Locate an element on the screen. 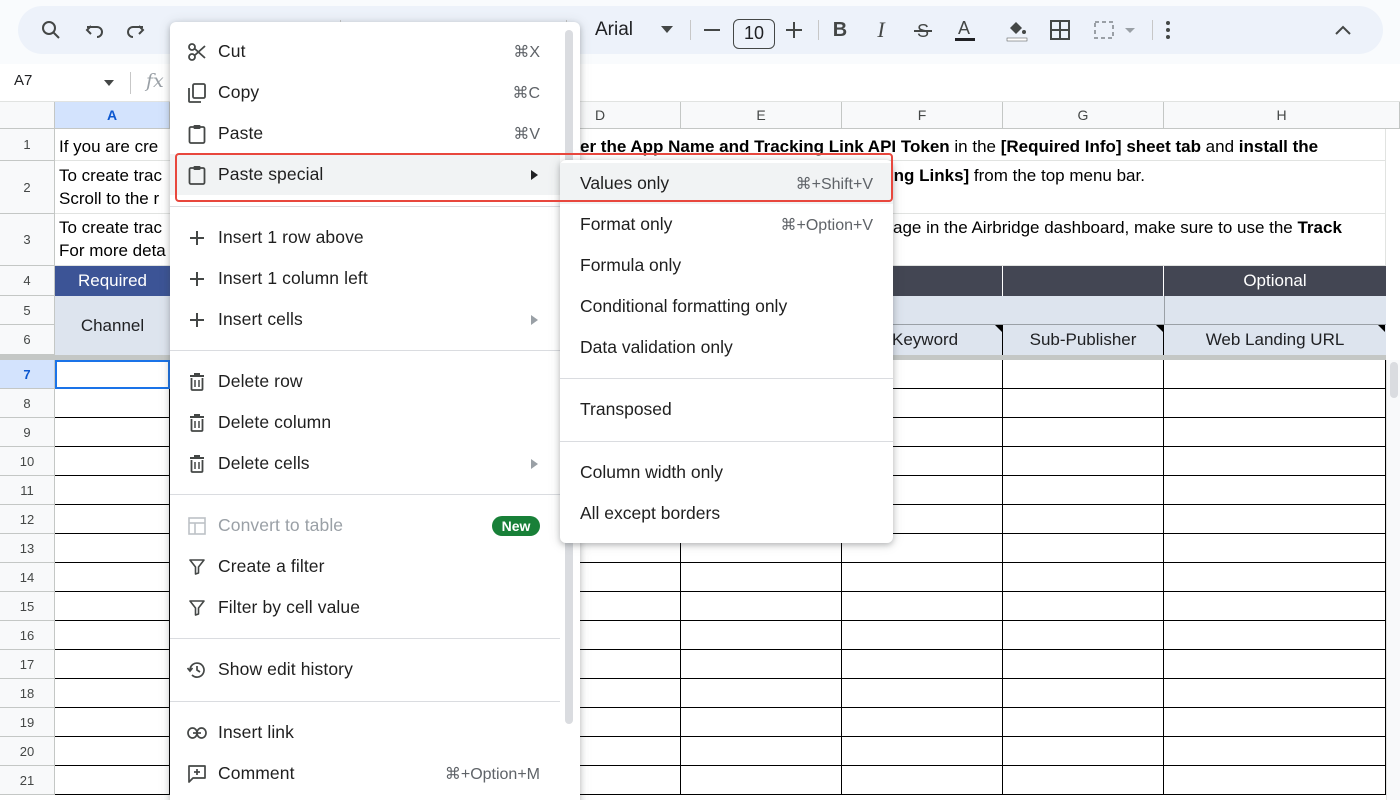  menu-item-insert-row: Insert 1 row above is located at coordinates (365, 237).